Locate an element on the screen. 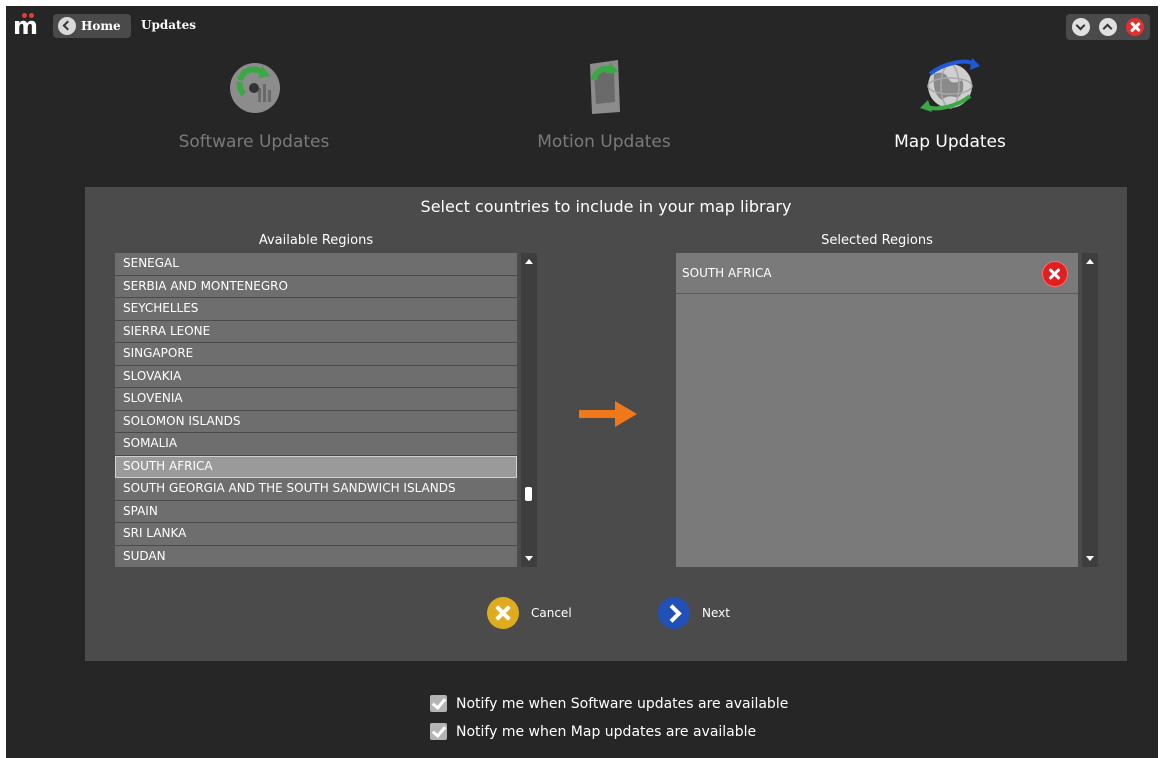  back-icon is located at coordinates (67, 26).